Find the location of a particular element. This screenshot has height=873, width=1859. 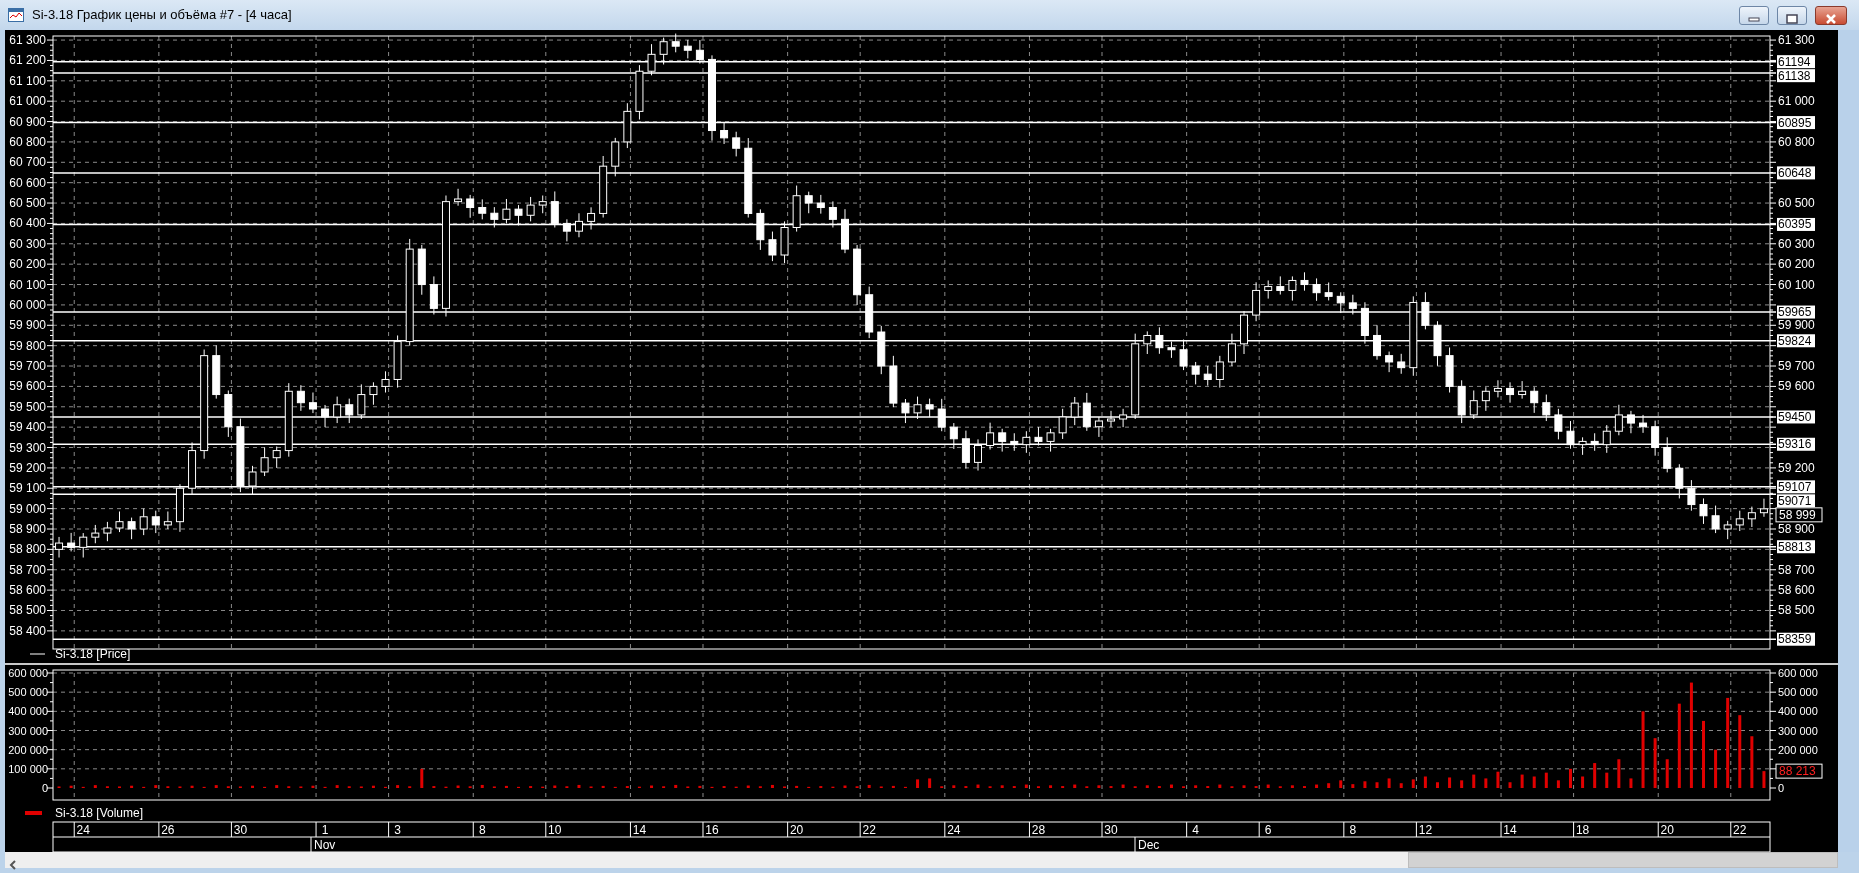

price-axis-label: 58 400 is located at coordinates (27, 630).